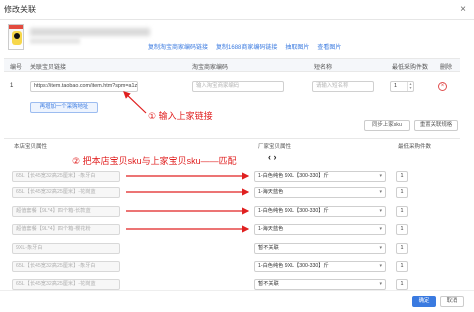 The height and width of the screenshot is (312, 474). What do you see at coordinates (424, 301) in the screenshot?
I see `confirm-button: 确定` at bounding box center [424, 301].